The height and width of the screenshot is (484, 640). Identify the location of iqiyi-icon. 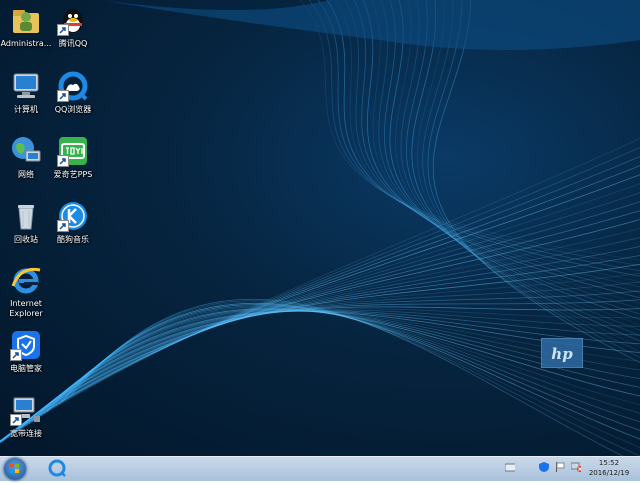
(73, 151).